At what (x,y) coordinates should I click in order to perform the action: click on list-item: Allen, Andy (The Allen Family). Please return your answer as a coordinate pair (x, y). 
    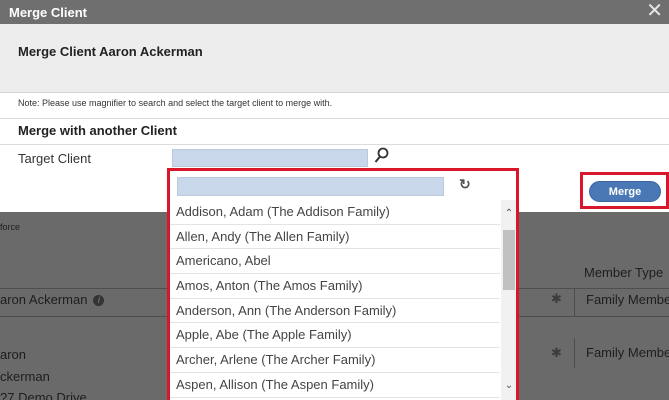
    Looking at the image, I should click on (335, 237).